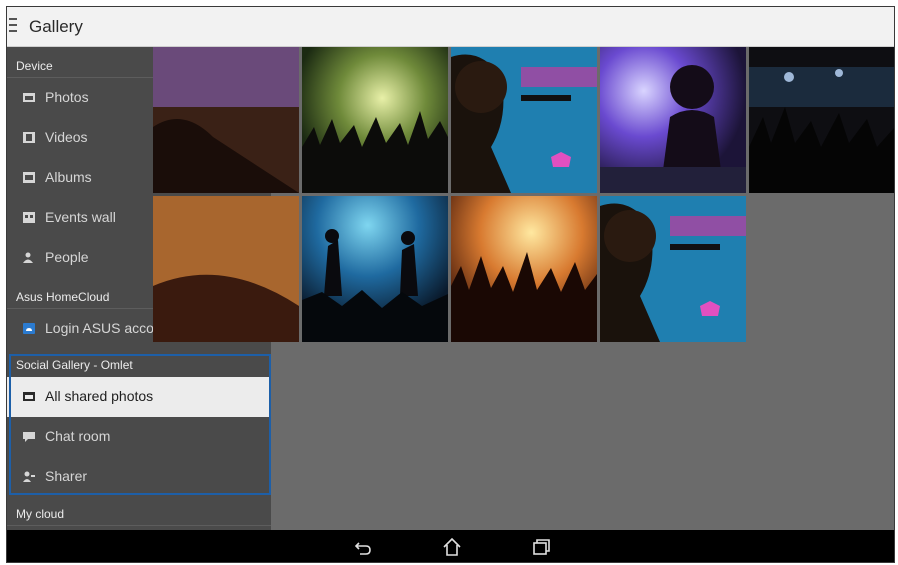 The width and height of the screenshot is (898, 565). I want to click on home-icon, so click(452, 547).